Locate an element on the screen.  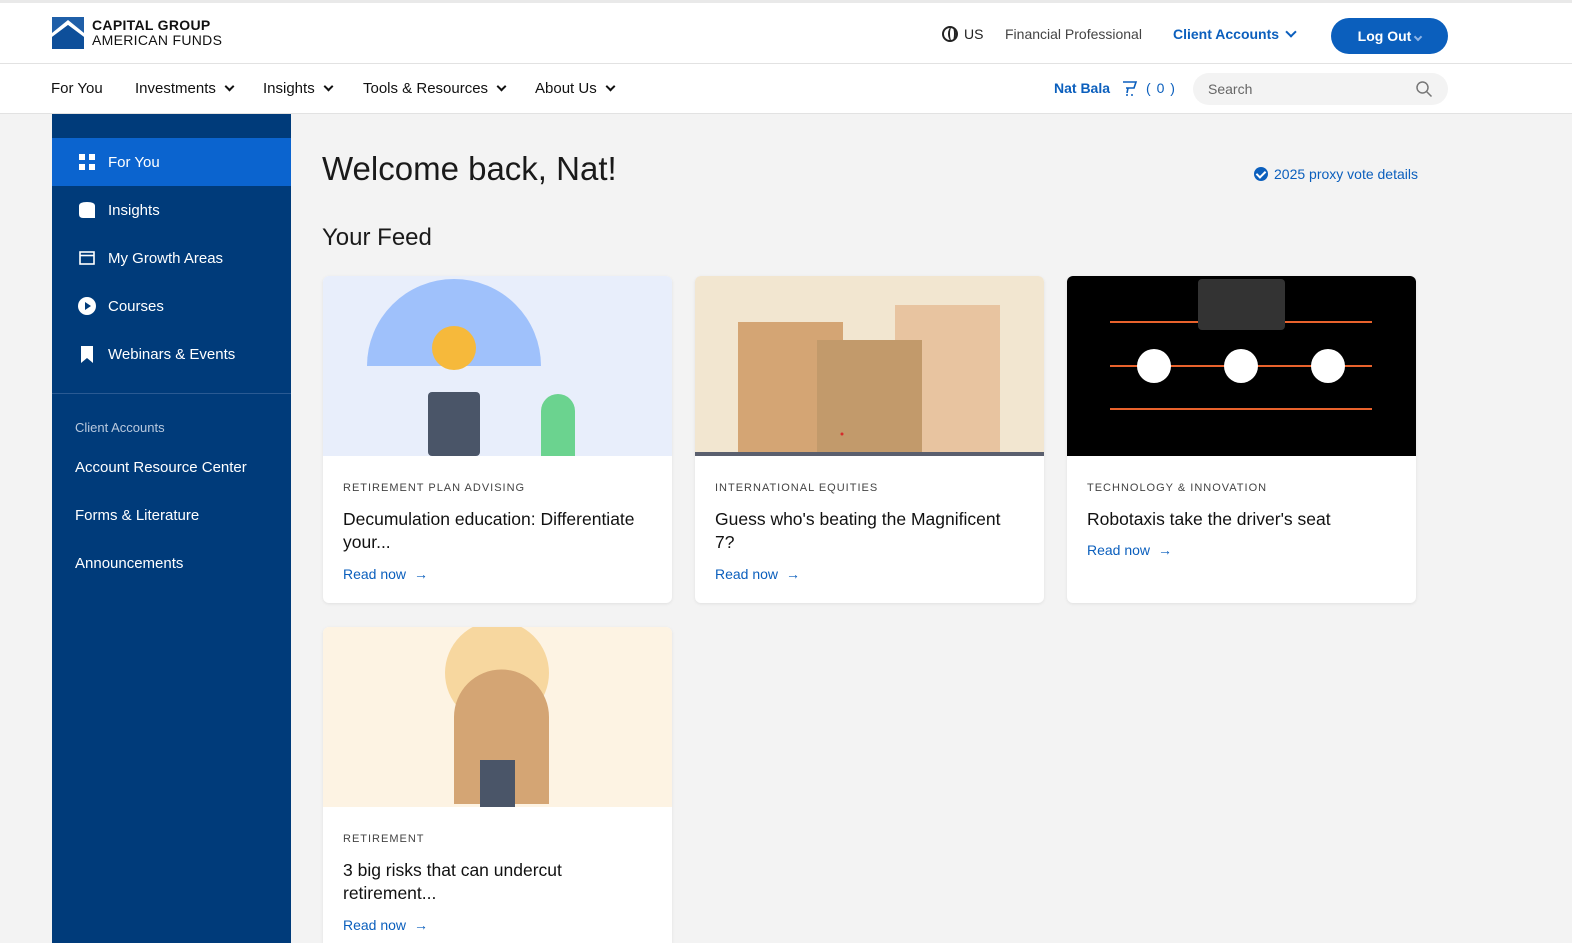
role-link: Financial Professional is located at coordinates (1073, 34).